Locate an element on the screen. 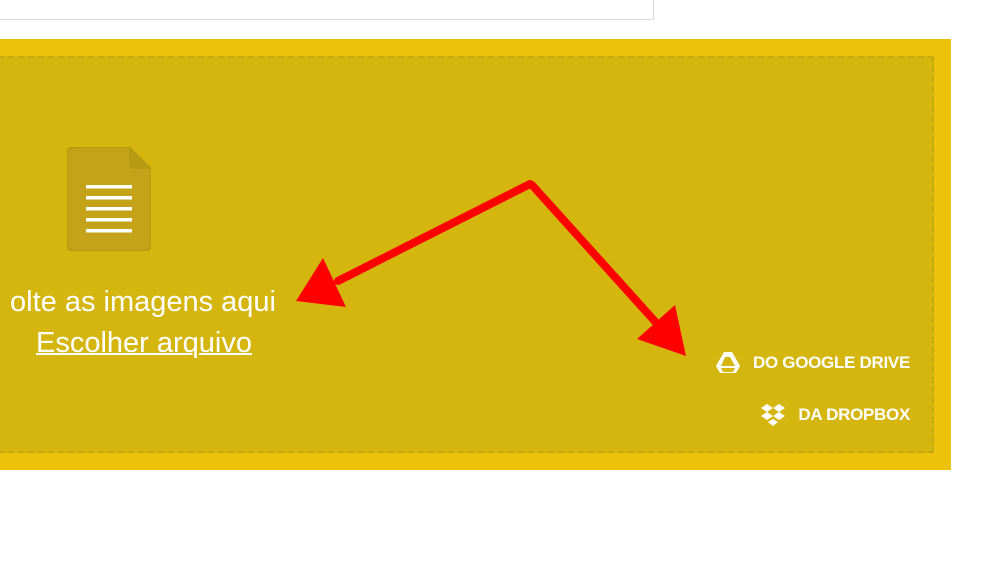  dropbox-icon is located at coordinates (773, 415).